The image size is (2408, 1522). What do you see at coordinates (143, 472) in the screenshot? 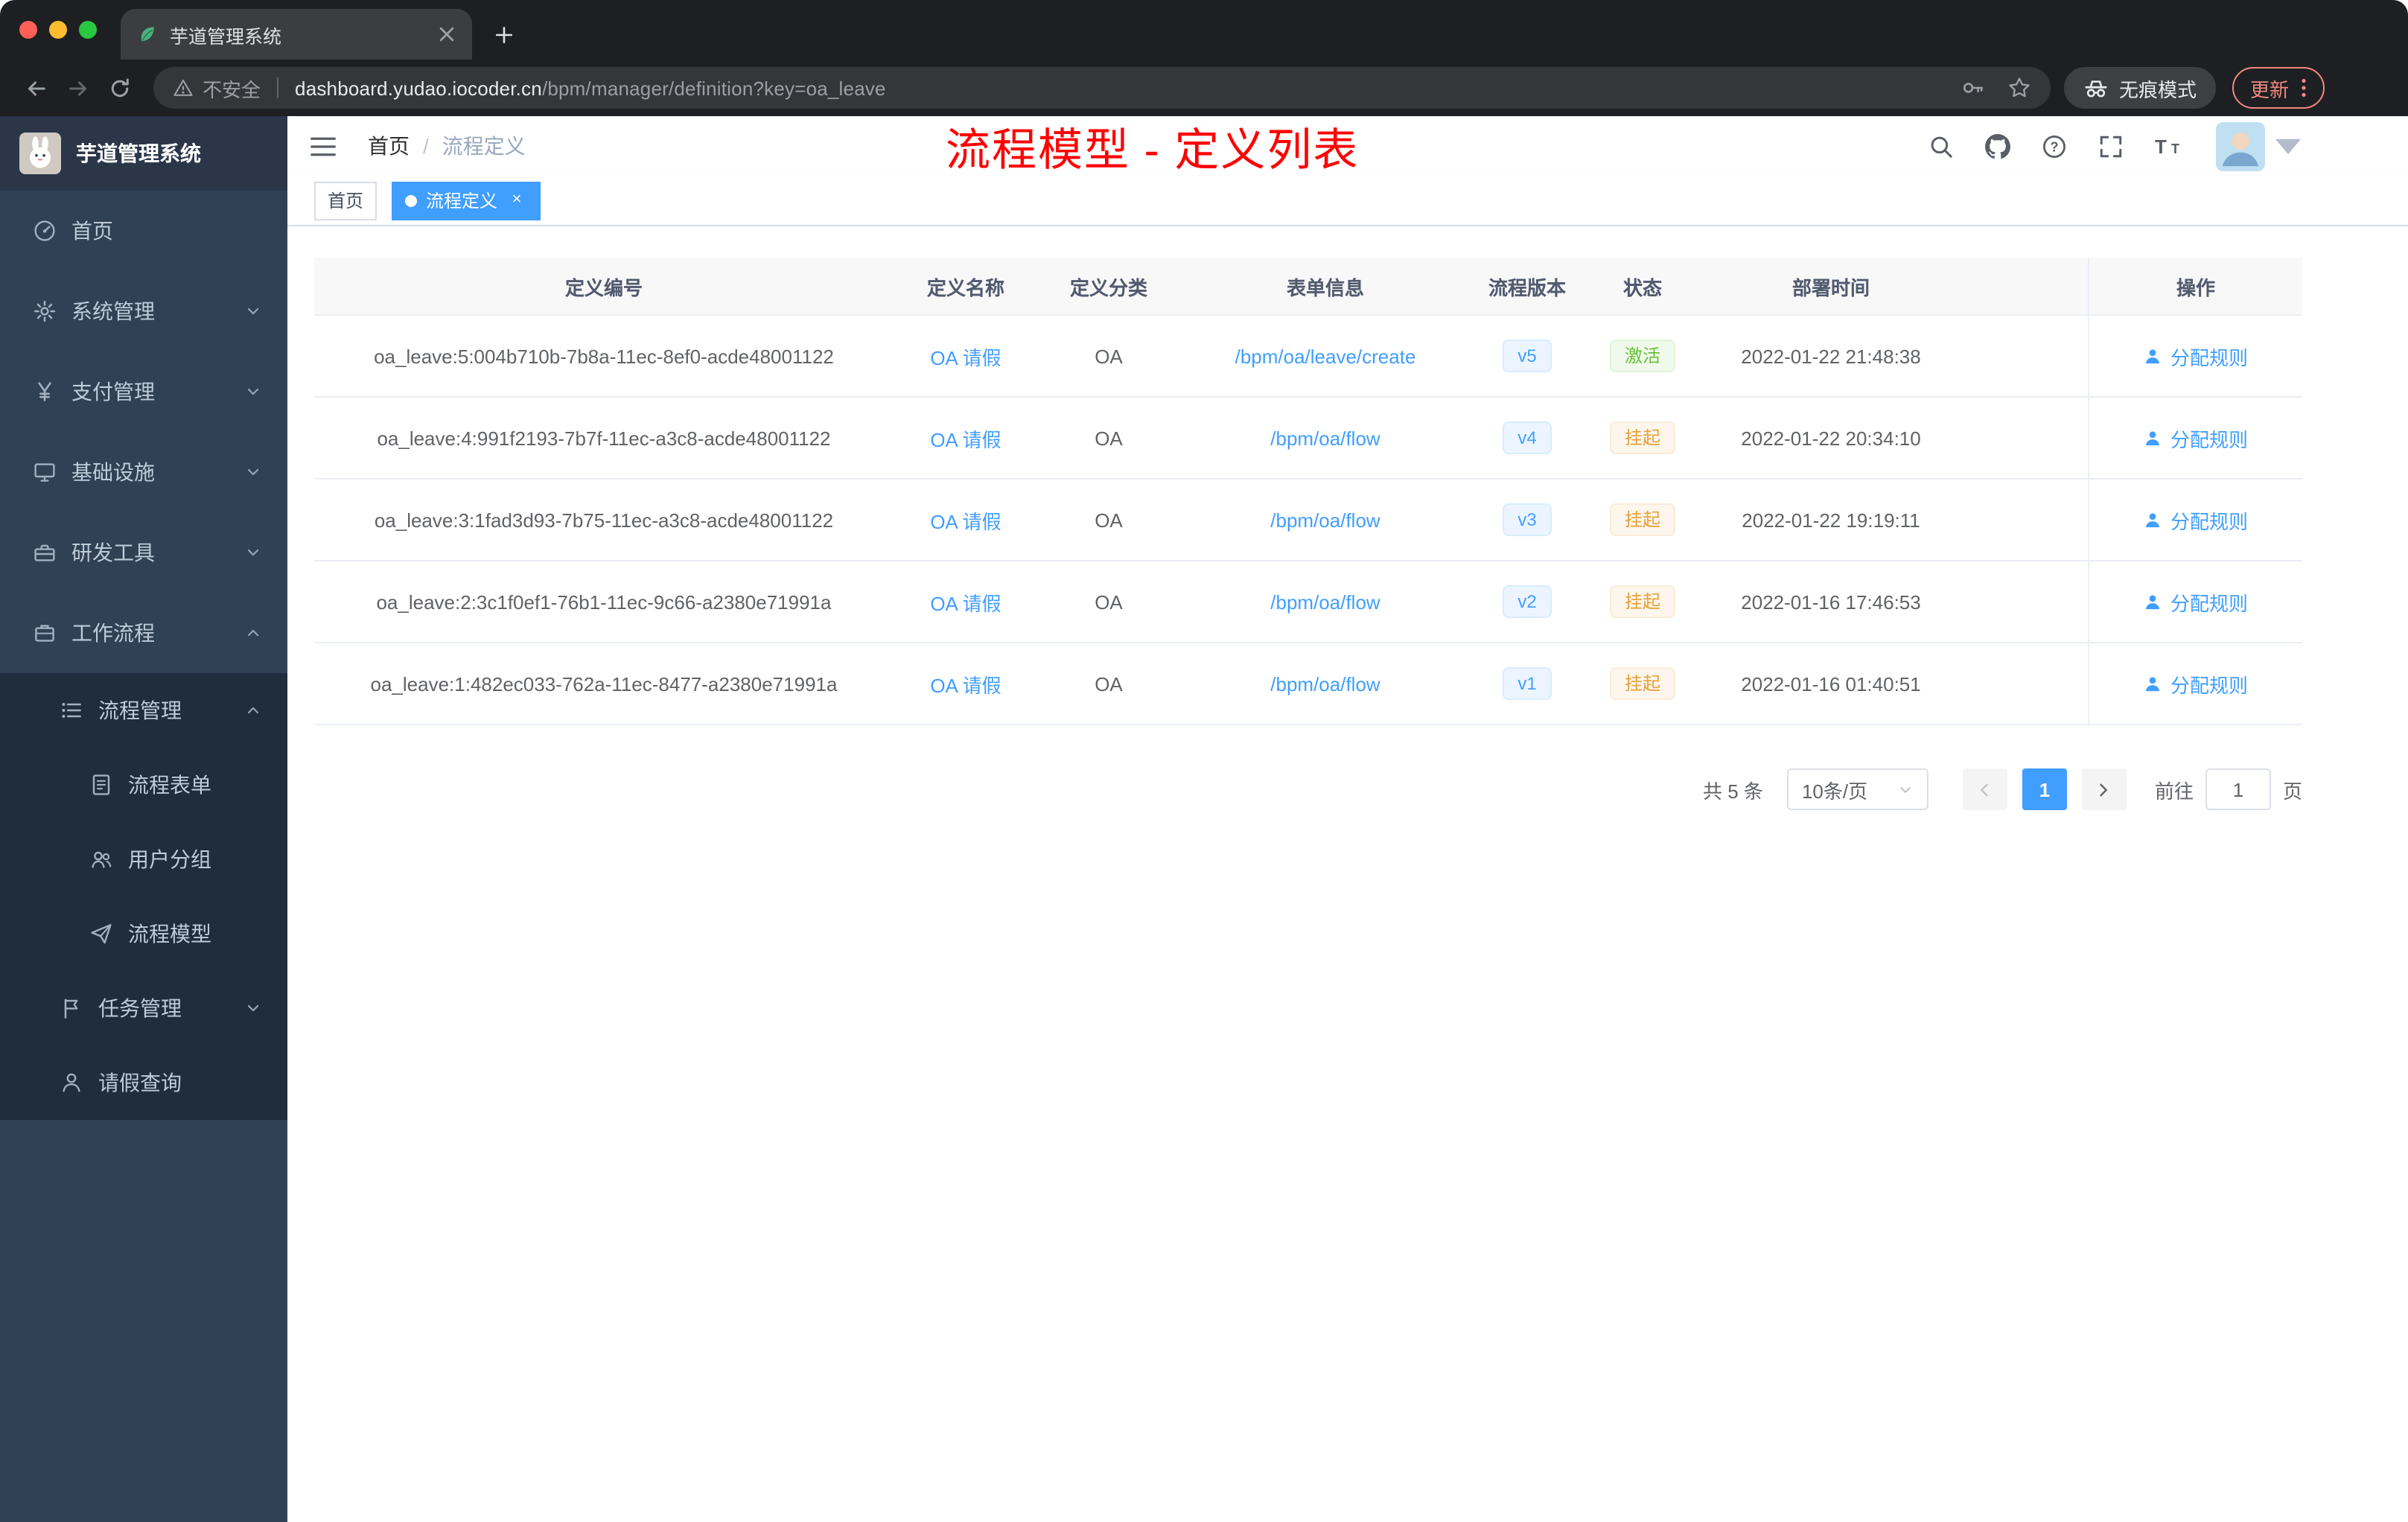
I see `sidebar-item-infrastructure: 基础设施` at bounding box center [143, 472].